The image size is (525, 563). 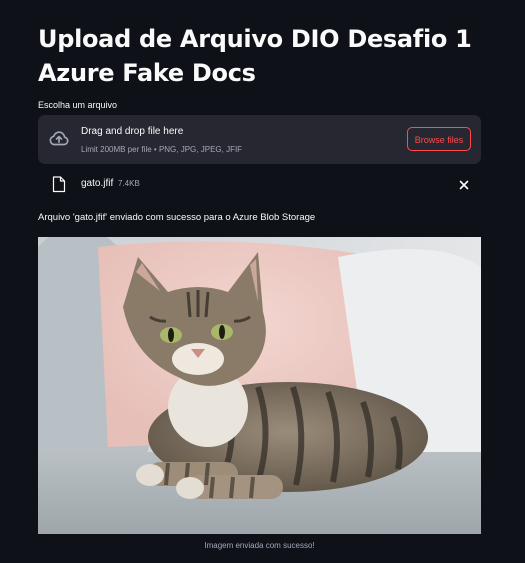 What do you see at coordinates (259, 545) in the screenshot?
I see `image-caption: Imagem enviada com sucesso!` at bounding box center [259, 545].